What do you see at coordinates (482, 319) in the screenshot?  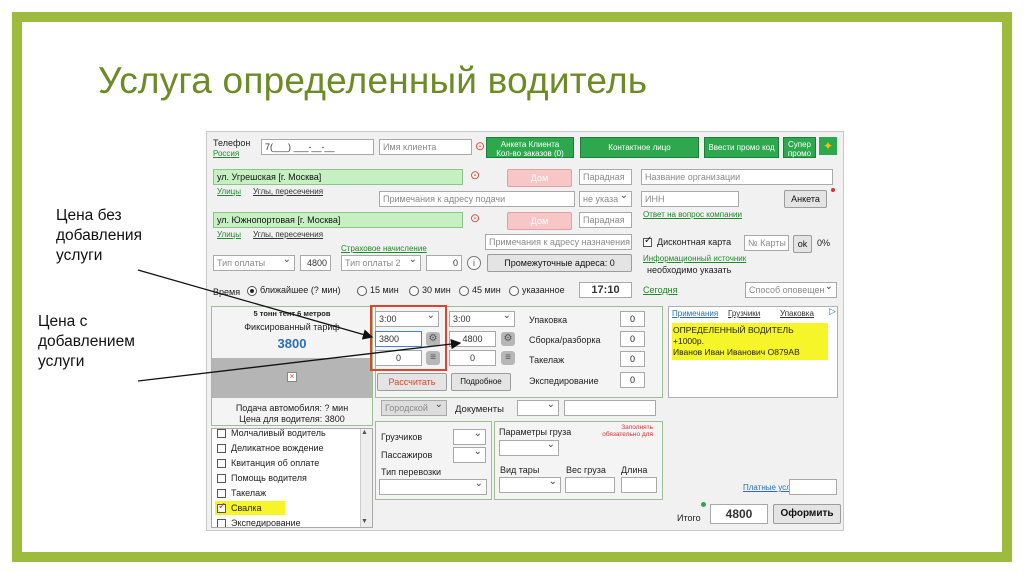 I see `time-b-select: 3:00` at bounding box center [482, 319].